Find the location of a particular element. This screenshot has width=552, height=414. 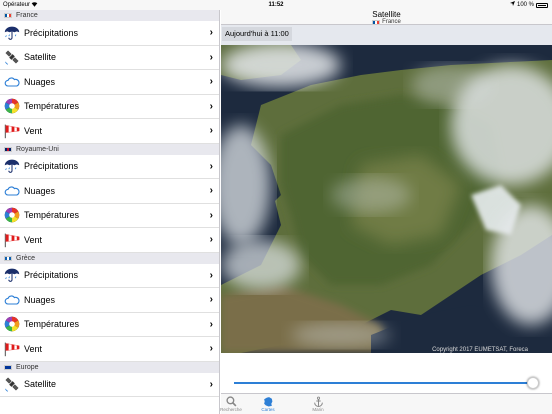

tab-cartes: Cartes is located at coordinates (268, 403).